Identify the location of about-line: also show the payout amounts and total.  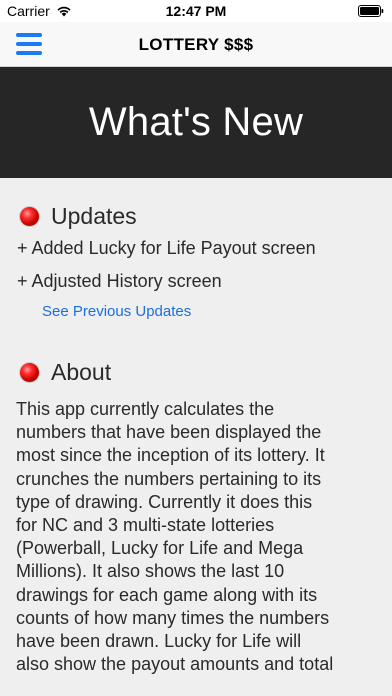
(175, 664).